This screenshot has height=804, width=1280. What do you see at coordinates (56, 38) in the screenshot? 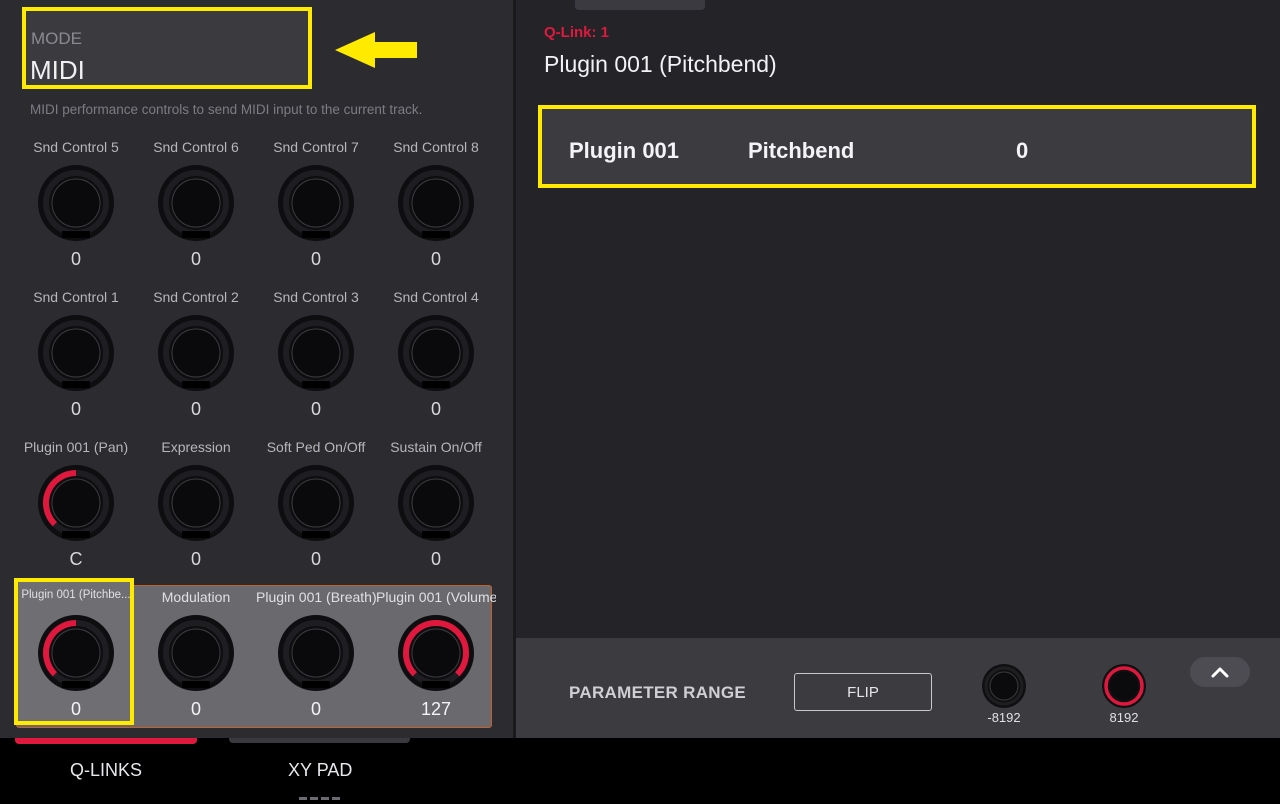
I see `mode-label: MODE` at bounding box center [56, 38].